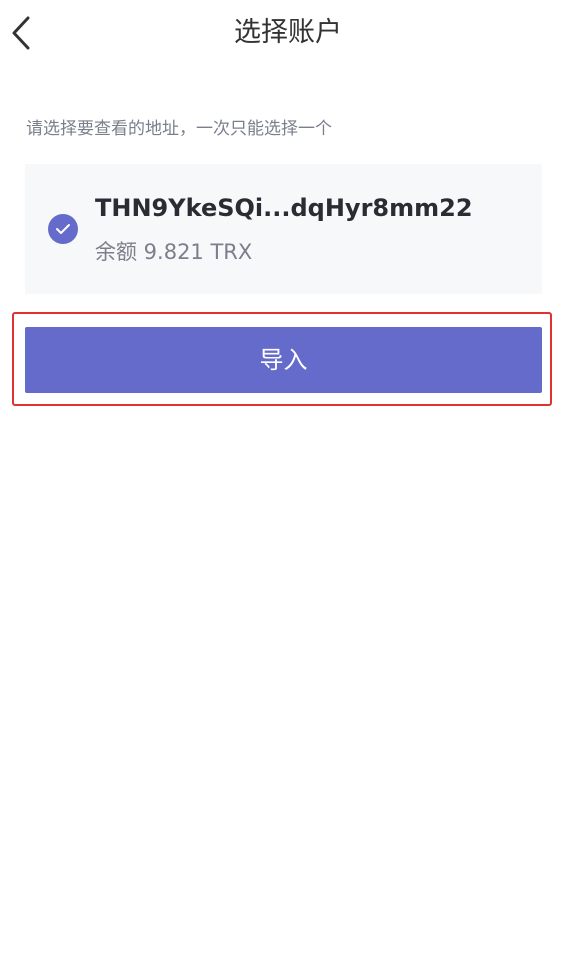  Describe the element at coordinates (283, 229) in the screenshot. I see `account-item: THN9YkeSQi...dqHyr8mm22 余额 9.821 TRX` at that location.